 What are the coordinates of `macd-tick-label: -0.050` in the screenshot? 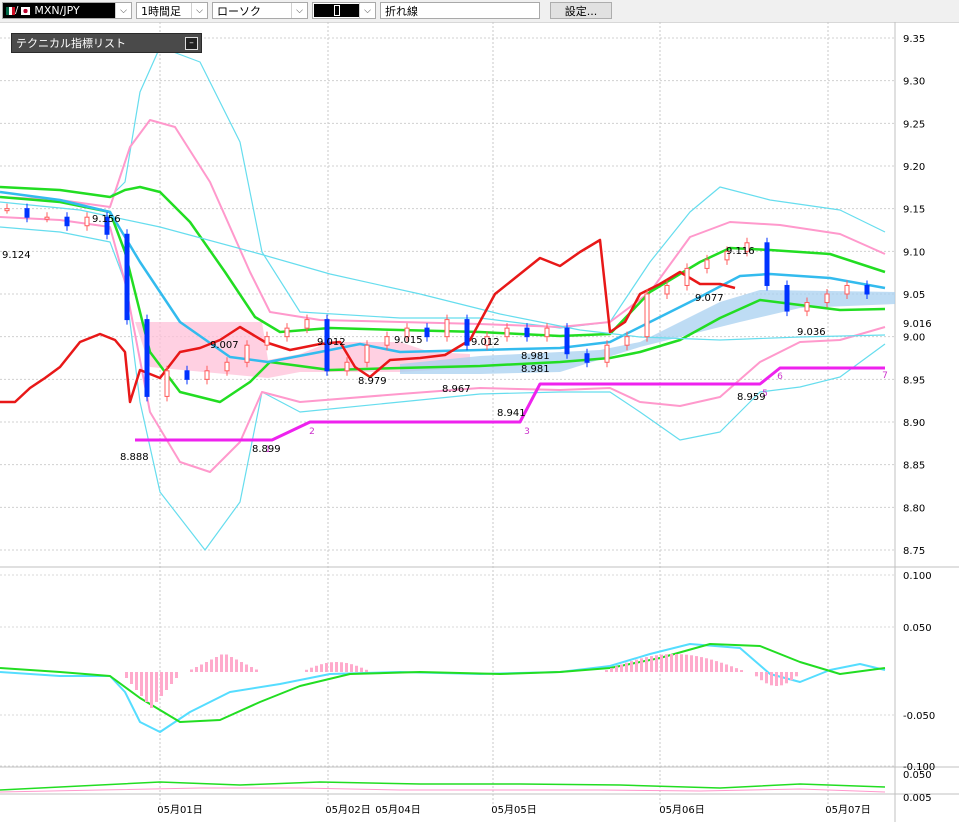 It's located at (919, 716).